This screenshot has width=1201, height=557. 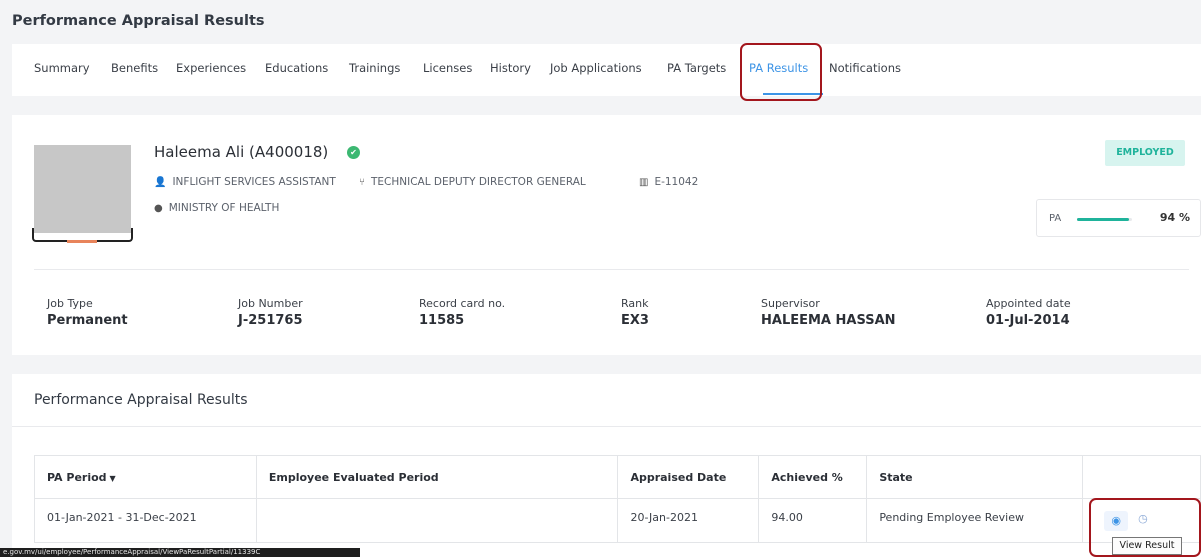 I want to click on tab-licenses: Licenses, so click(x=447, y=68).